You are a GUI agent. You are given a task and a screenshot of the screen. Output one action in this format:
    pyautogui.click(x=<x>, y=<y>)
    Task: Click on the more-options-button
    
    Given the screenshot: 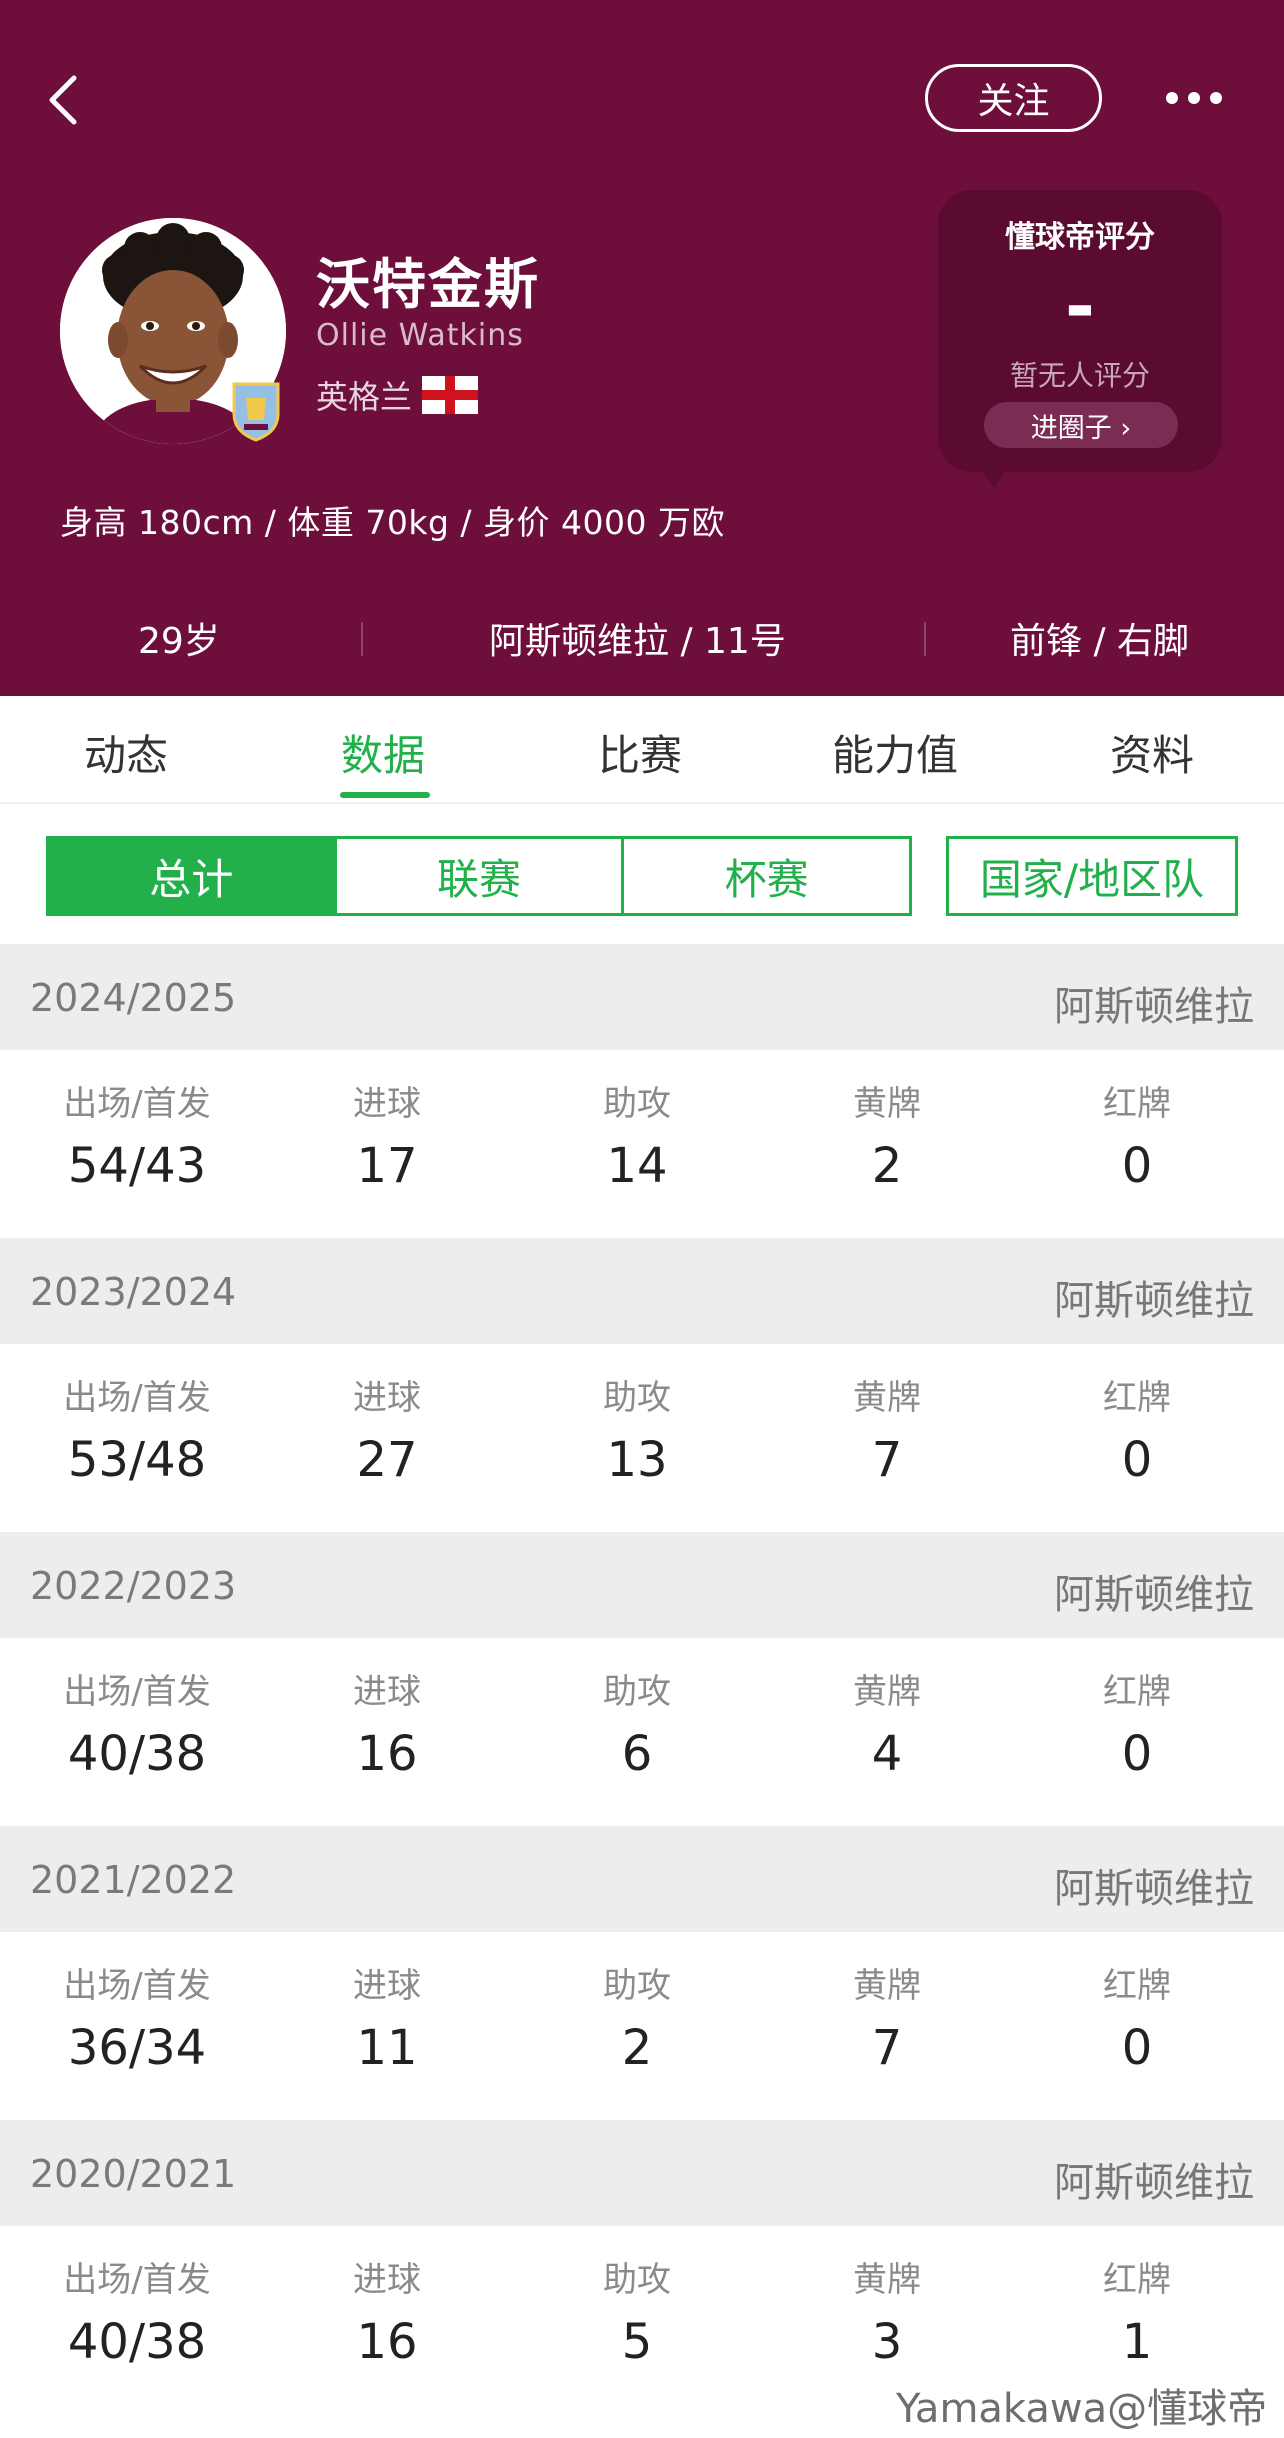 What is the action you would take?
    pyautogui.click(x=1194, y=98)
    